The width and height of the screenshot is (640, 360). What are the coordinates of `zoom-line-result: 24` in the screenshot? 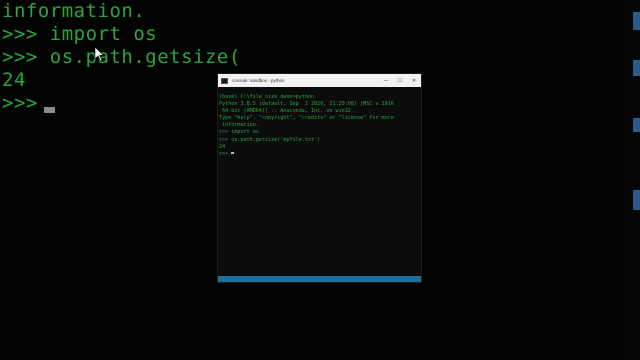 It's located at (14, 80).